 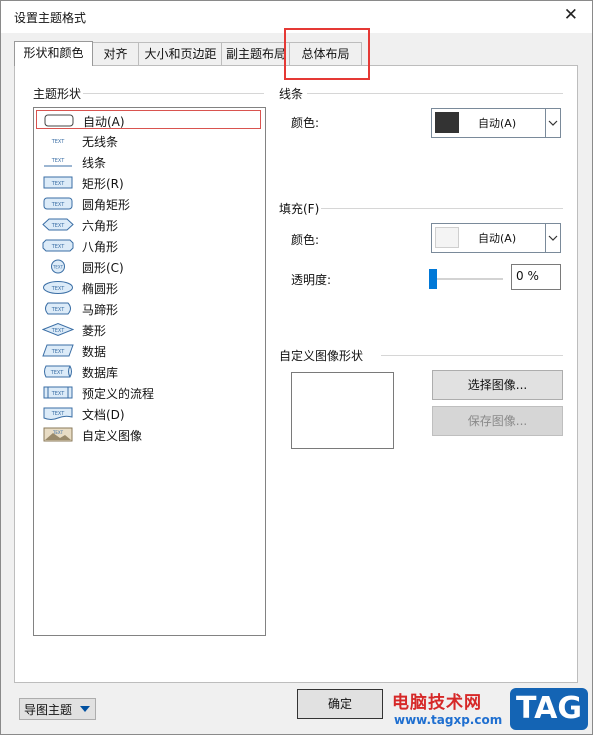 I want to click on fill-color-label: 颜色:, so click(x=305, y=240).